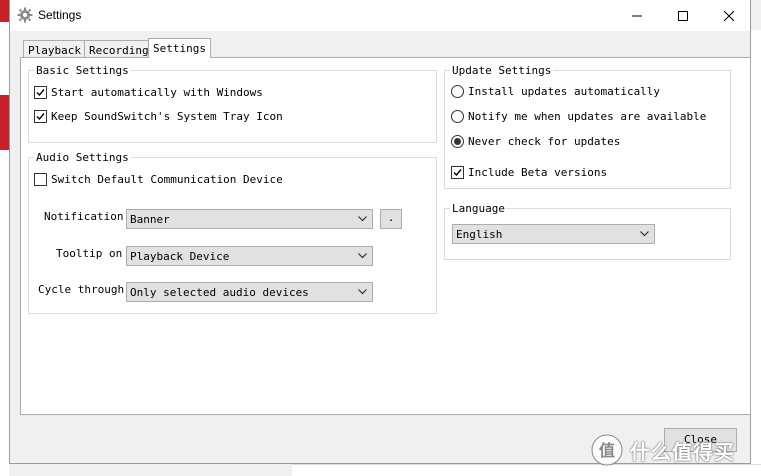  I want to click on background-red-banner, so click(4, 122).